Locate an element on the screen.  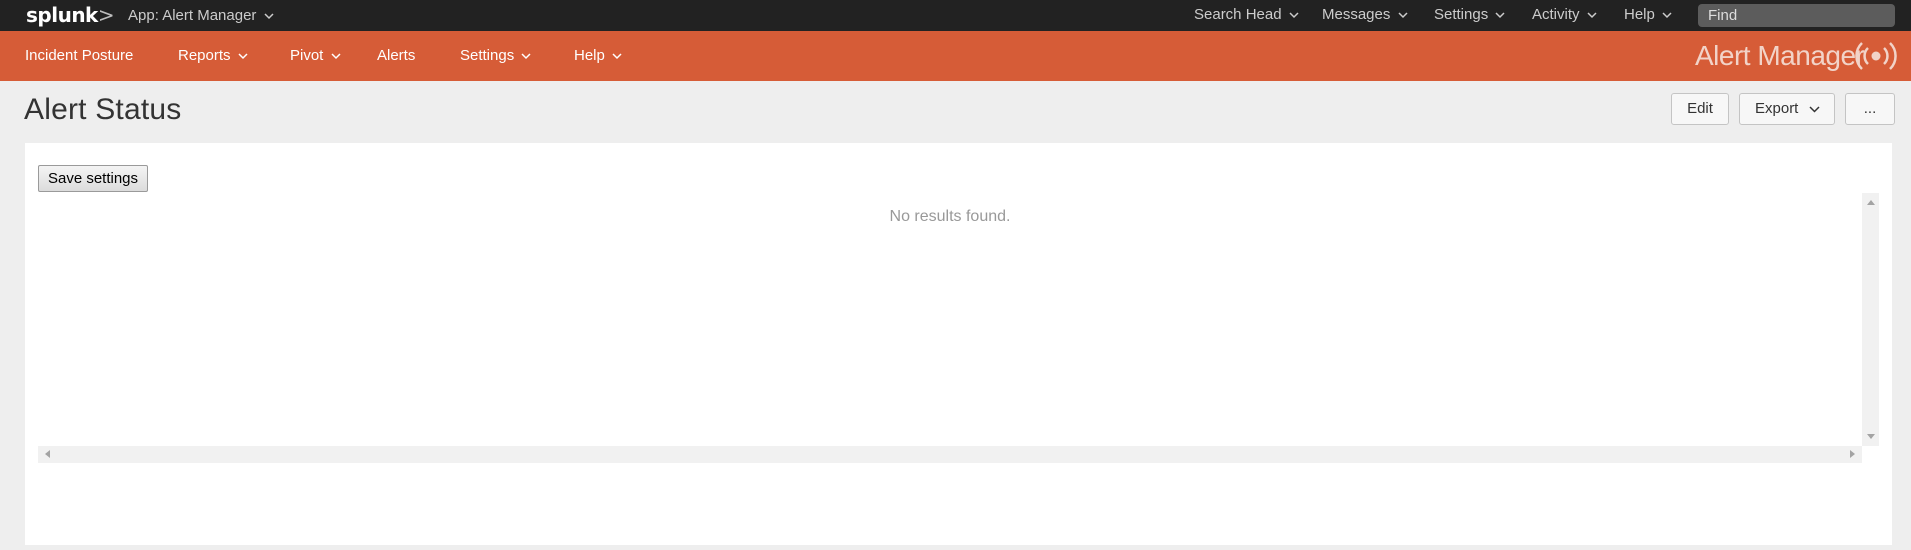
vertical-scrollbar is located at coordinates (1870, 319).